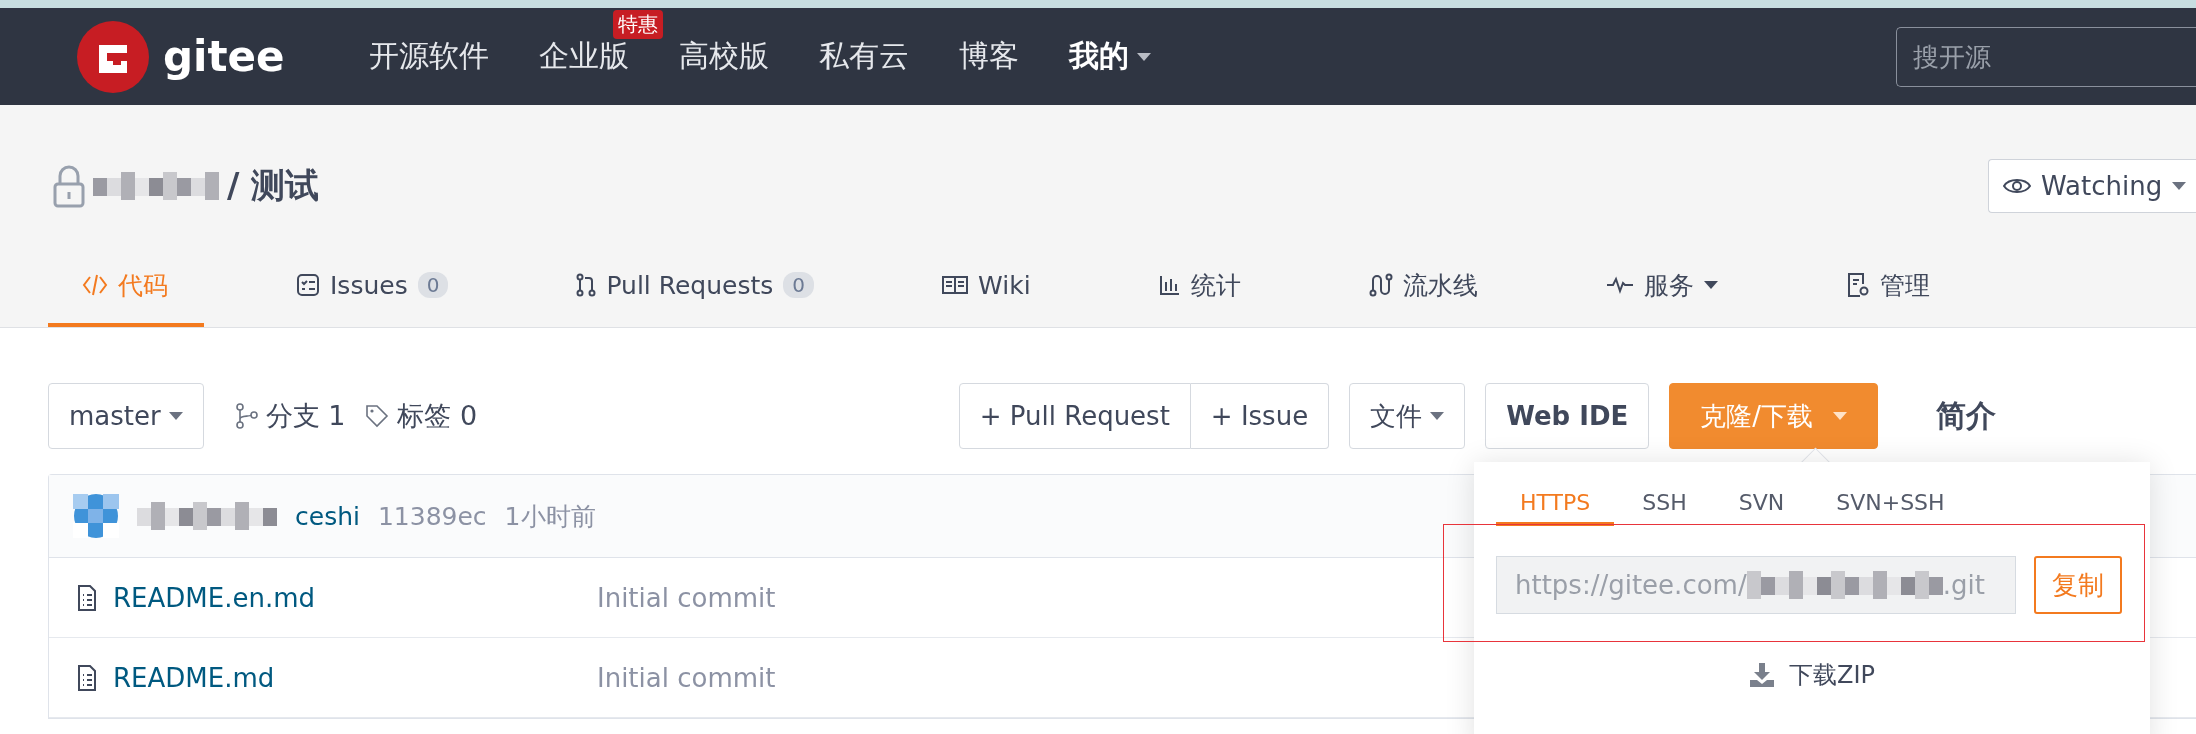 This screenshot has height=734, width=2196. Describe the element at coordinates (1888, 287) in the screenshot. I see `repo-tab: 管理` at that location.